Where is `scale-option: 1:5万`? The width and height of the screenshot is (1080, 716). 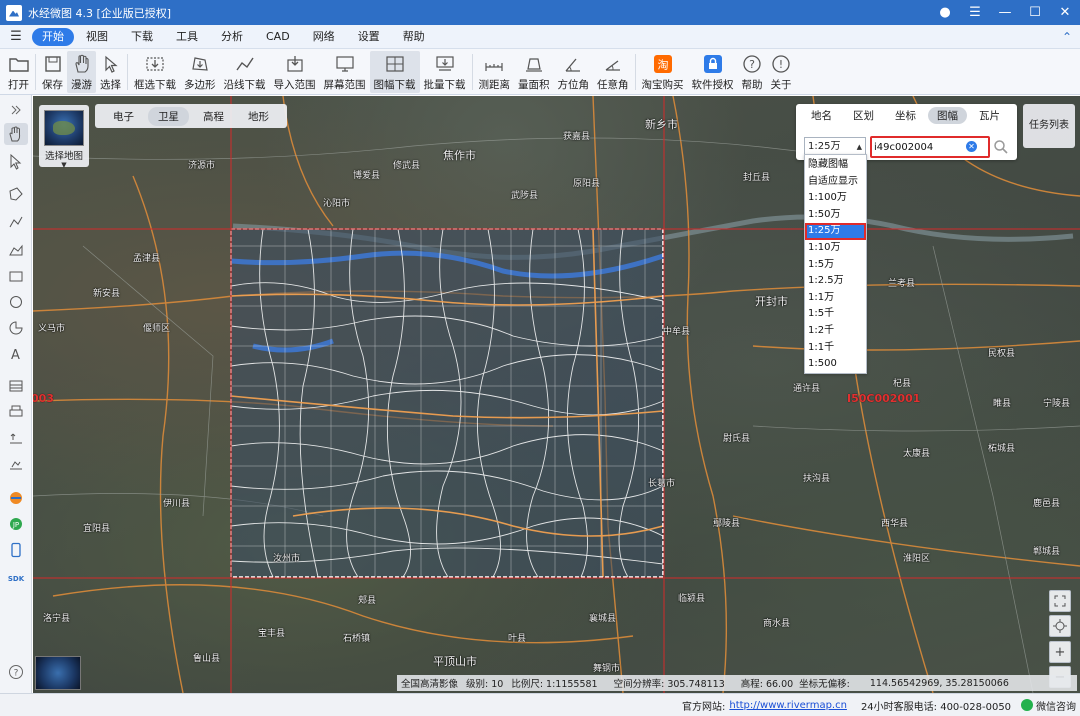 scale-option: 1:5万 is located at coordinates (835, 265).